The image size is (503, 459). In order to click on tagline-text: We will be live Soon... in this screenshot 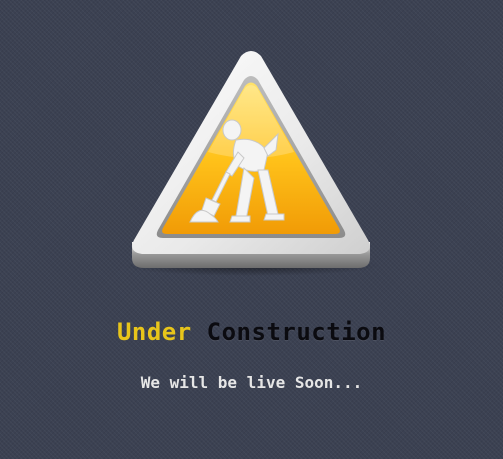, I will do `click(251, 382)`.